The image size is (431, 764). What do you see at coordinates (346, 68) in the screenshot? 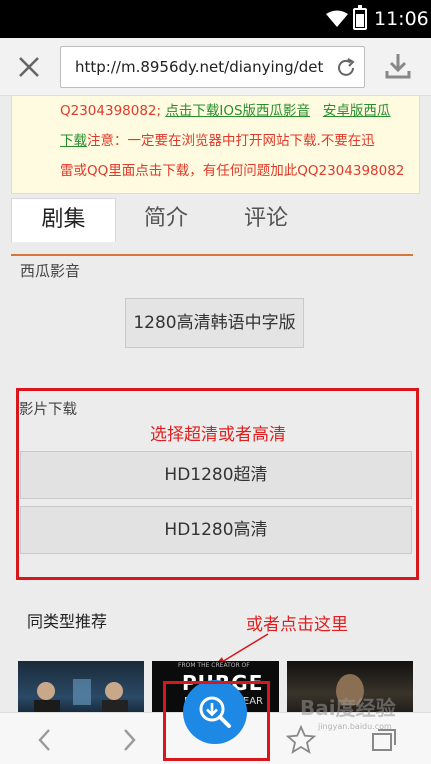
I see `reload-icon` at bounding box center [346, 68].